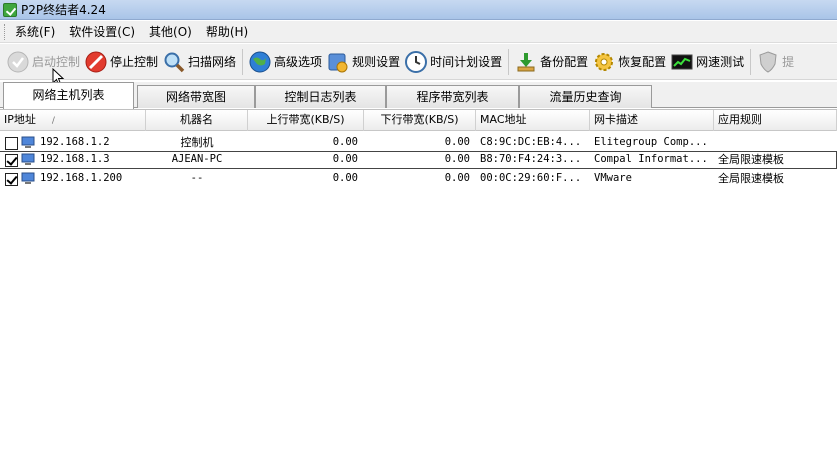 The image size is (837, 473). What do you see at coordinates (212, 62) in the screenshot?
I see `scan-network-label: 扫描网络` at bounding box center [212, 62].